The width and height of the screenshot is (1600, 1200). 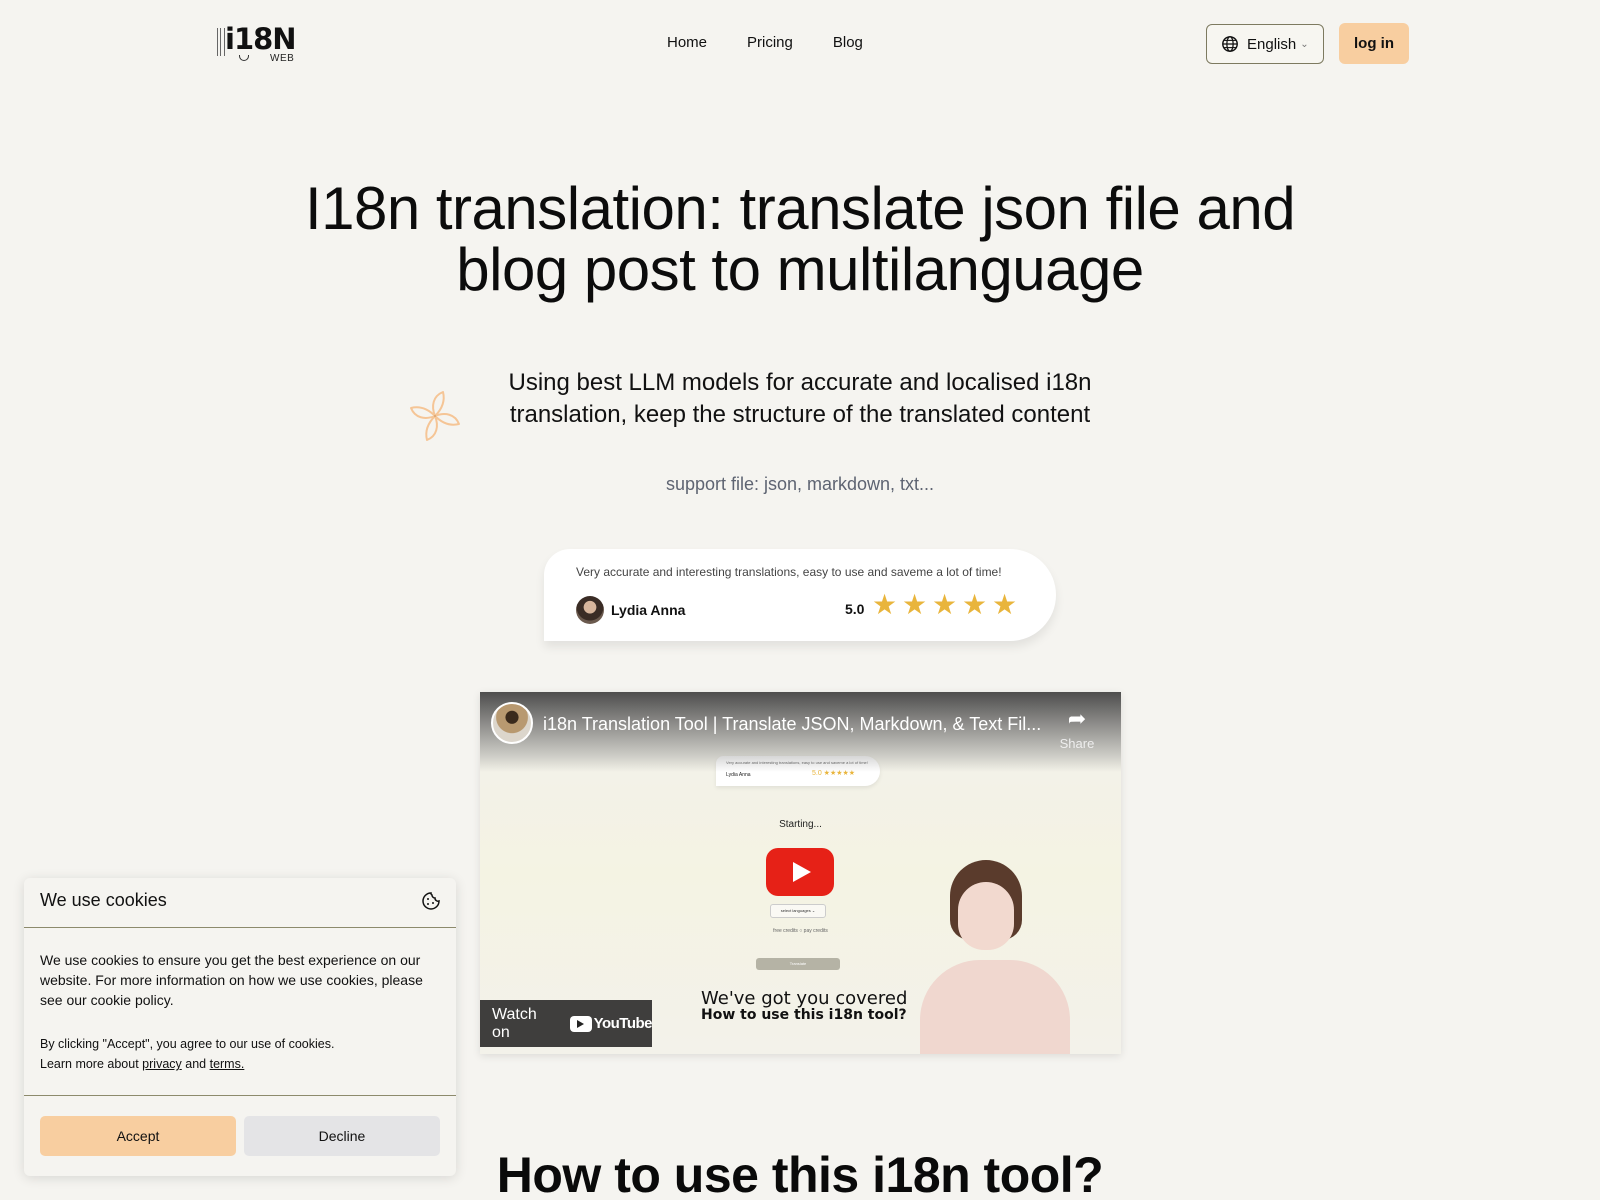 What do you see at coordinates (1077, 718) in the screenshot?
I see `share-icon: ➦` at bounding box center [1077, 718].